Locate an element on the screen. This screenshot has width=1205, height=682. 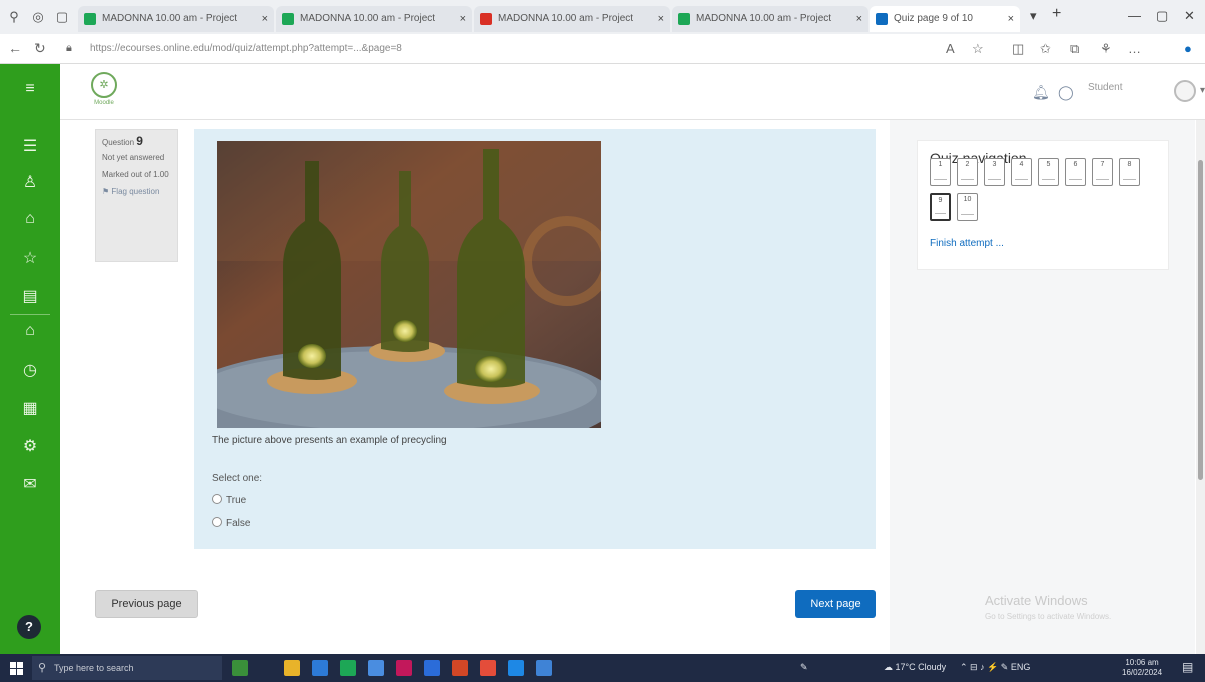
media-app-icon is located at coordinates (404, 668).